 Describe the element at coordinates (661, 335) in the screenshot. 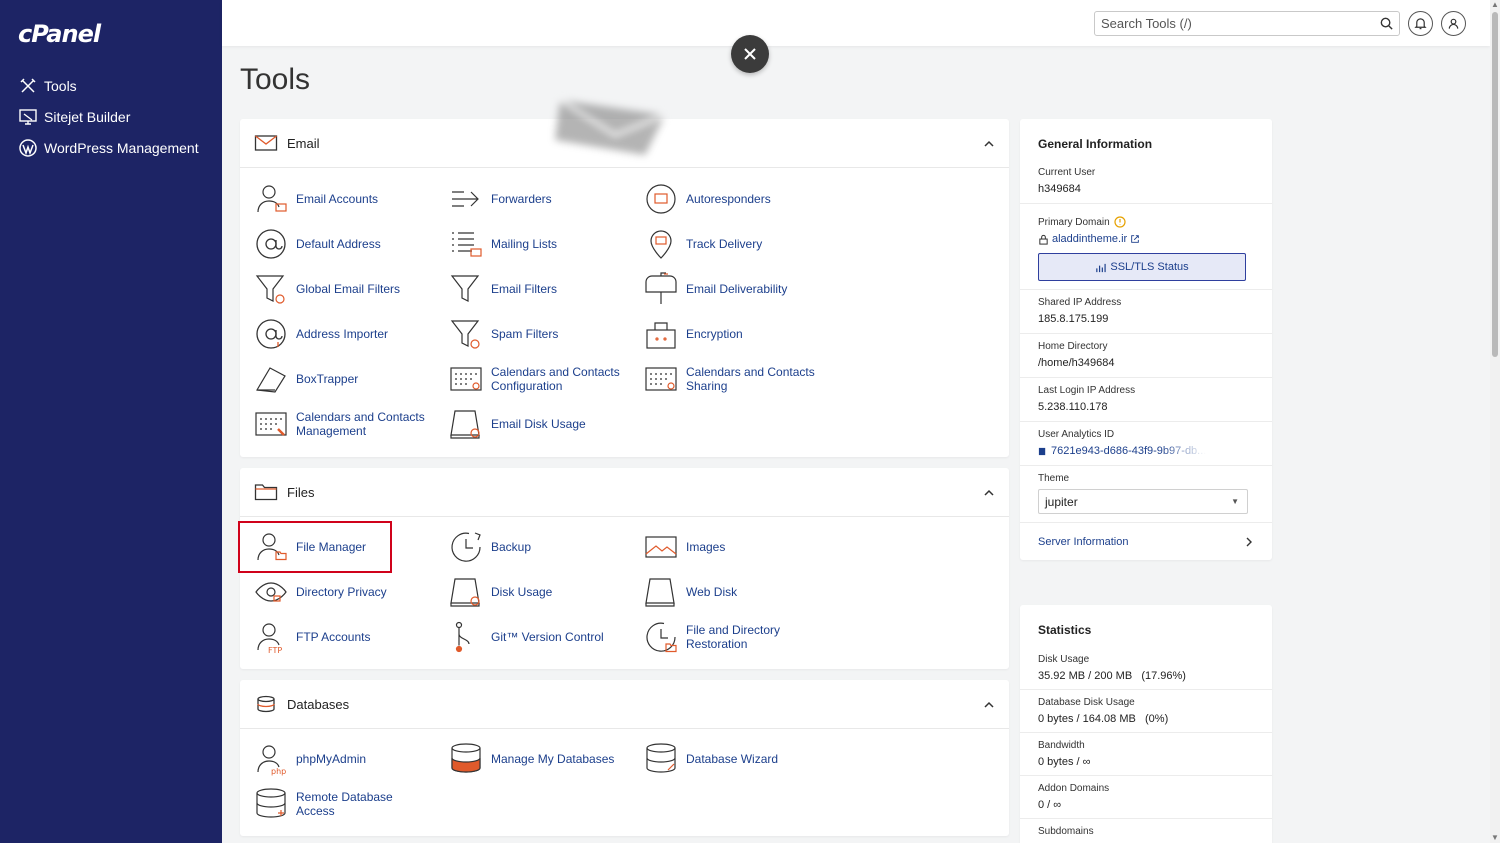

I see `encryption-icon` at that location.